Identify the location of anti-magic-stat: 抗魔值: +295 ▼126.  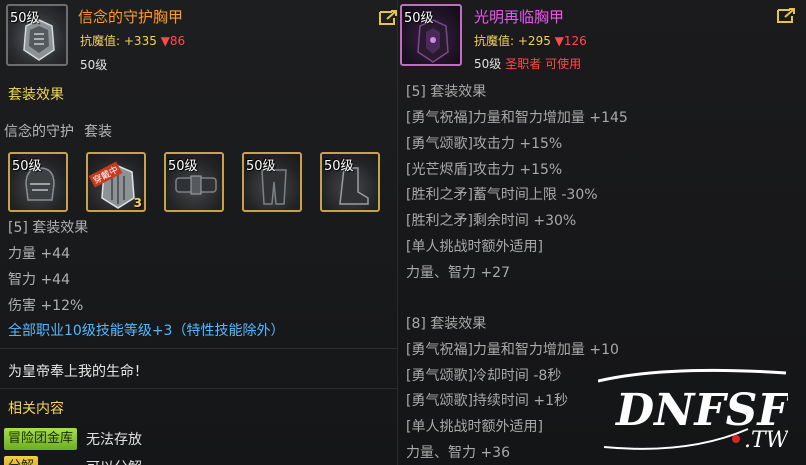
(530, 40).